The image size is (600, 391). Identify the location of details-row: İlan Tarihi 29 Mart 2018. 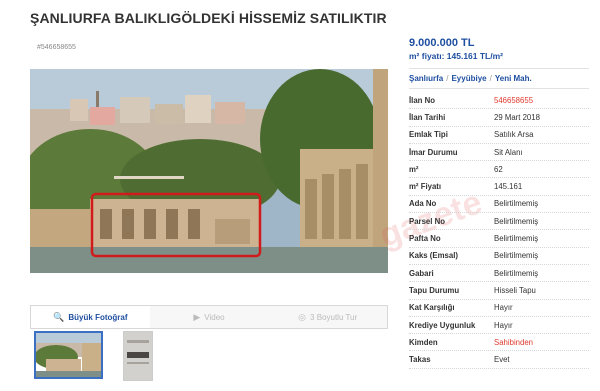
(499, 118).